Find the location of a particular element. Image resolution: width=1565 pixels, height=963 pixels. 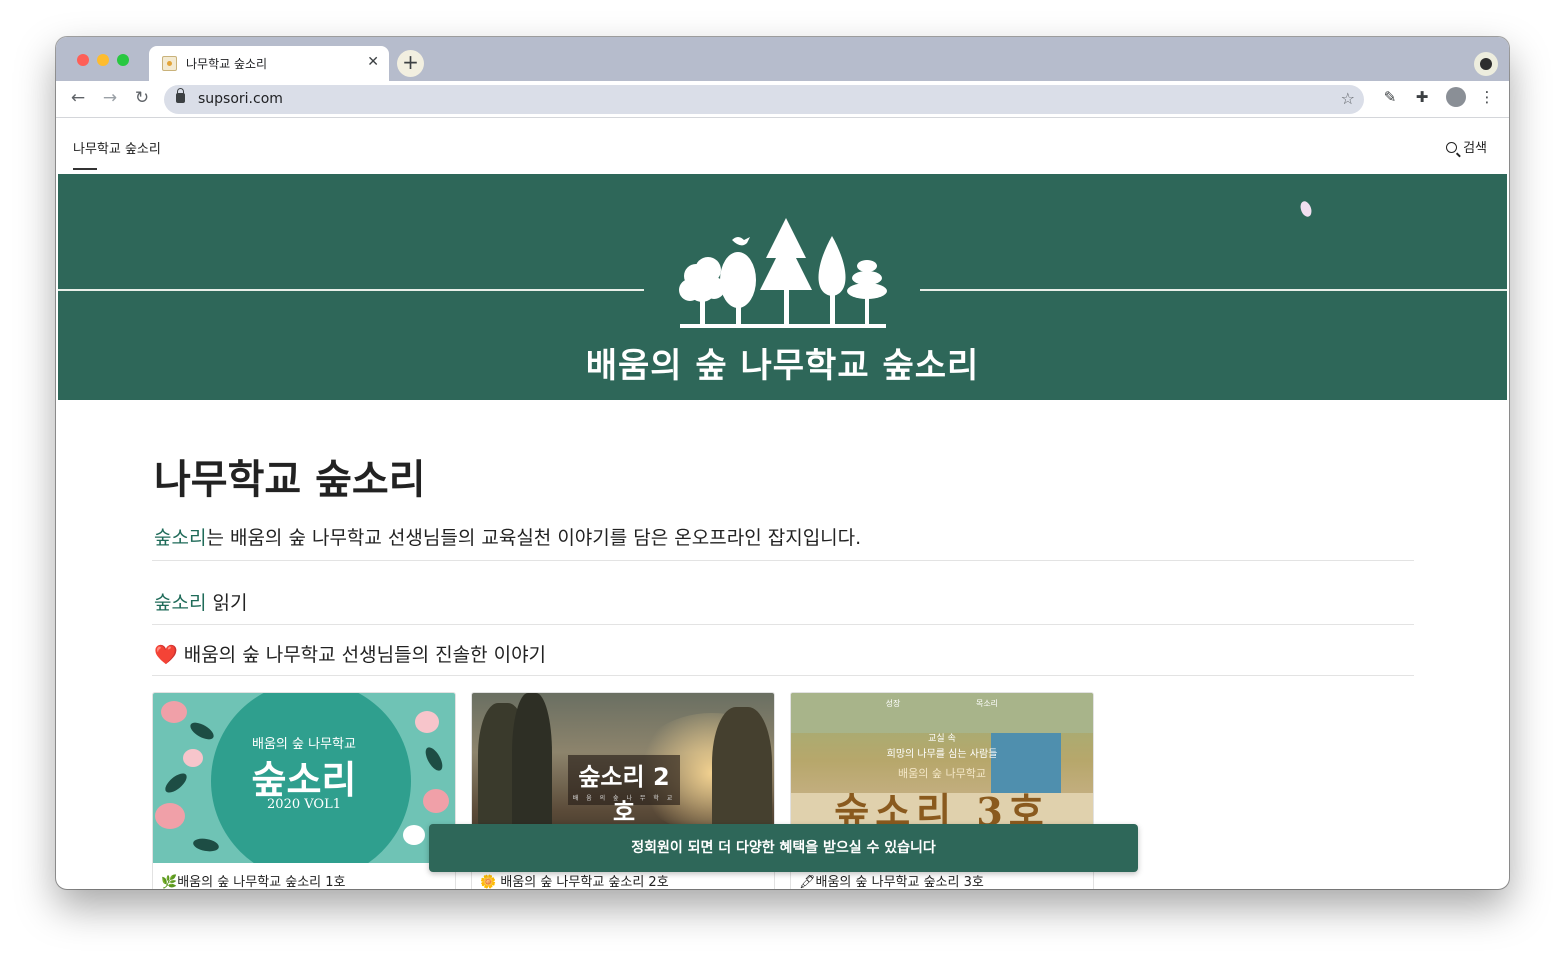

cover-laurel-left: 성장 is located at coordinates (893, 703).